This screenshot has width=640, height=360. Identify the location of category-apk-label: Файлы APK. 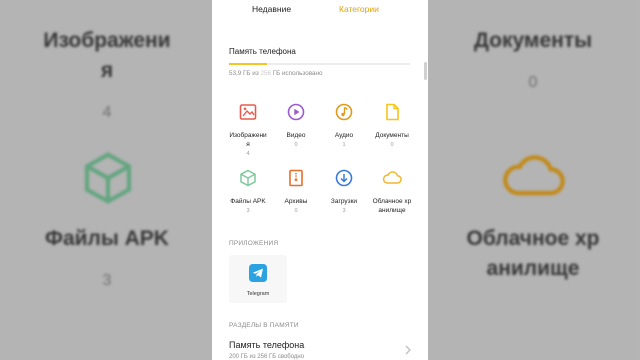
(248, 201).